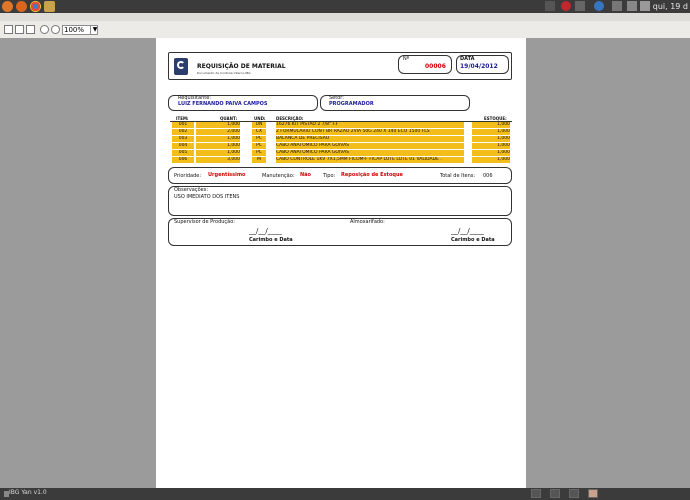  What do you see at coordinates (580, 6) in the screenshot?
I see `keyboard-icon` at bounding box center [580, 6].